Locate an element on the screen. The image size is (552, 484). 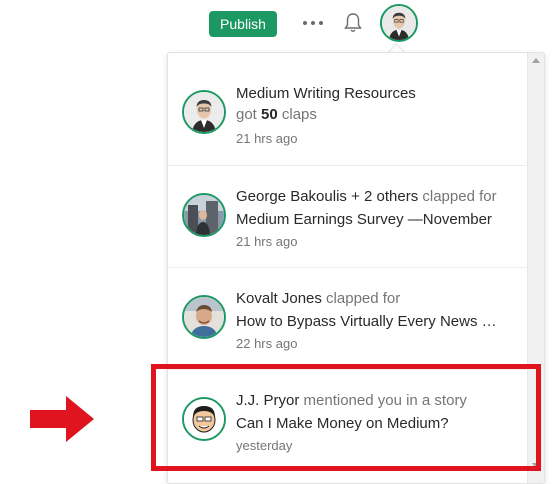
scroll-up-arrow-icon is located at coordinates (536, 60).